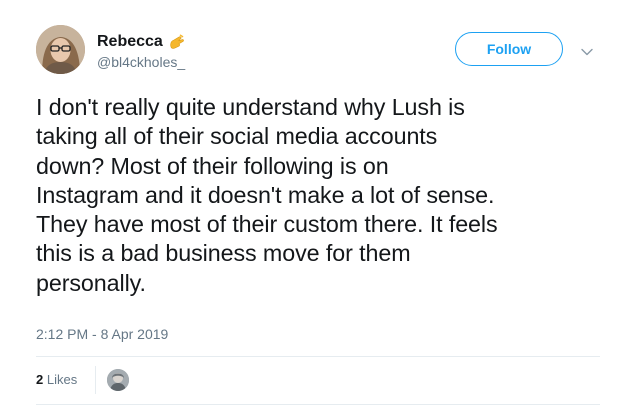  I want to click on avatar, so click(60, 49).